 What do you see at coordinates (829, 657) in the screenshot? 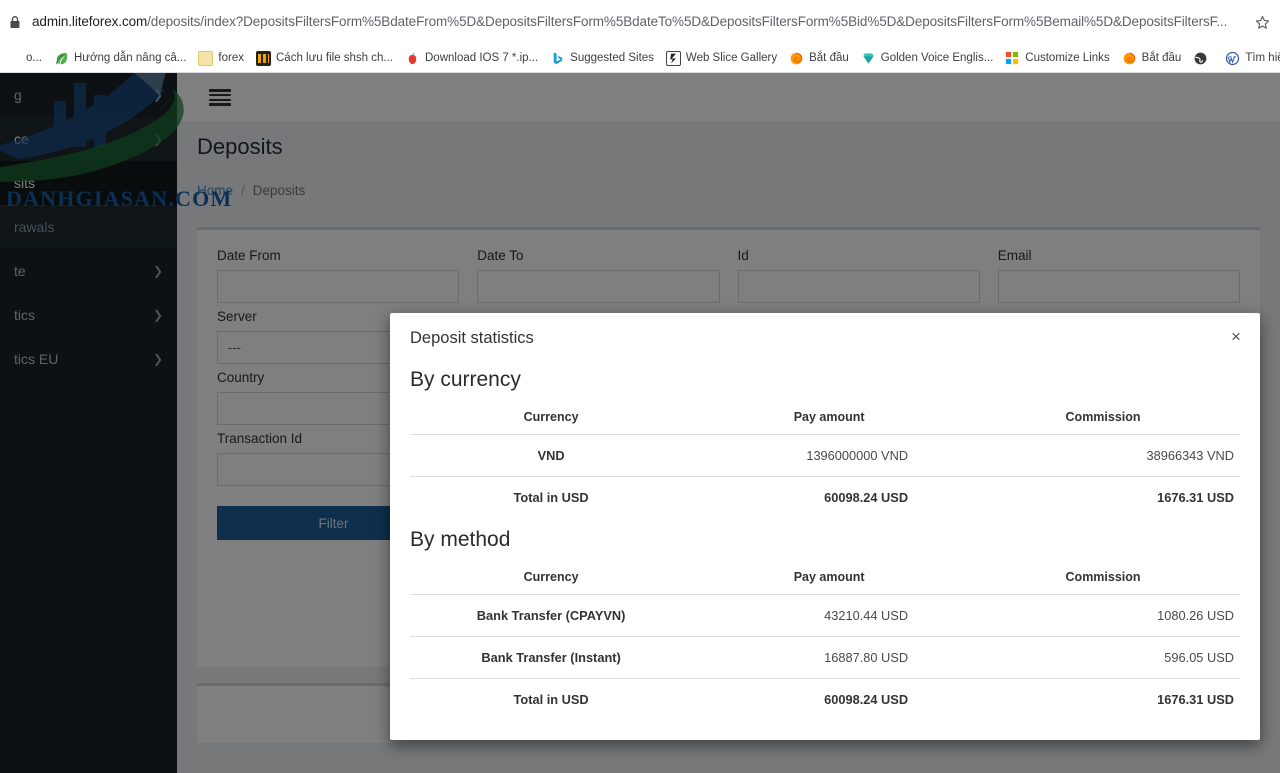
I see `cell-pay-amount: 16887.80 USD` at bounding box center [829, 657].